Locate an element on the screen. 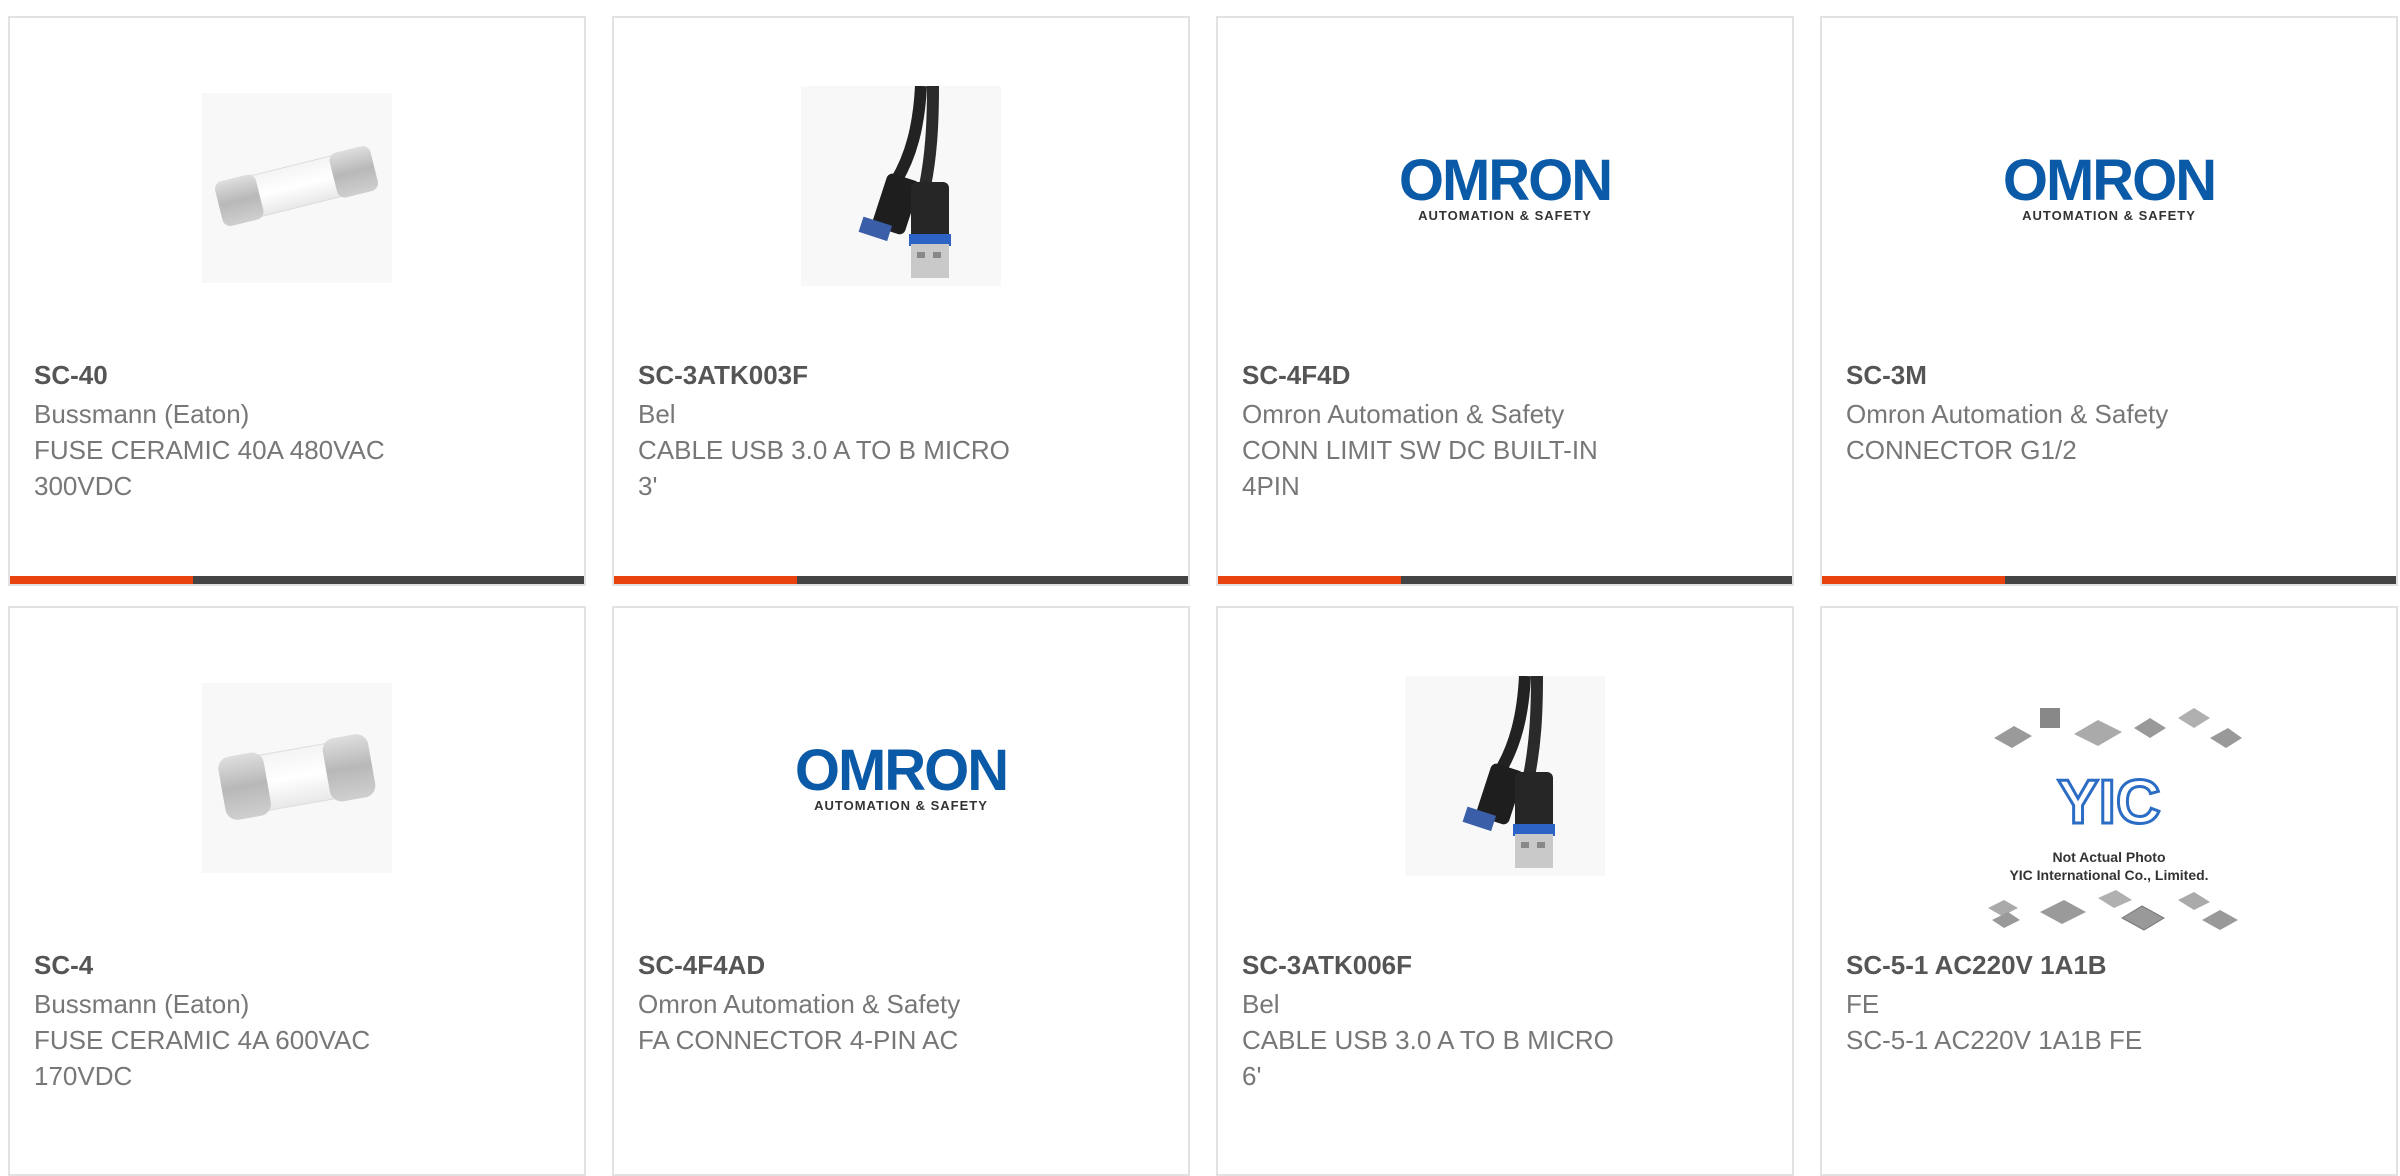 The width and height of the screenshot is (2400, 1176). yic-logo: YIC is located at coordinates (2109, 802).